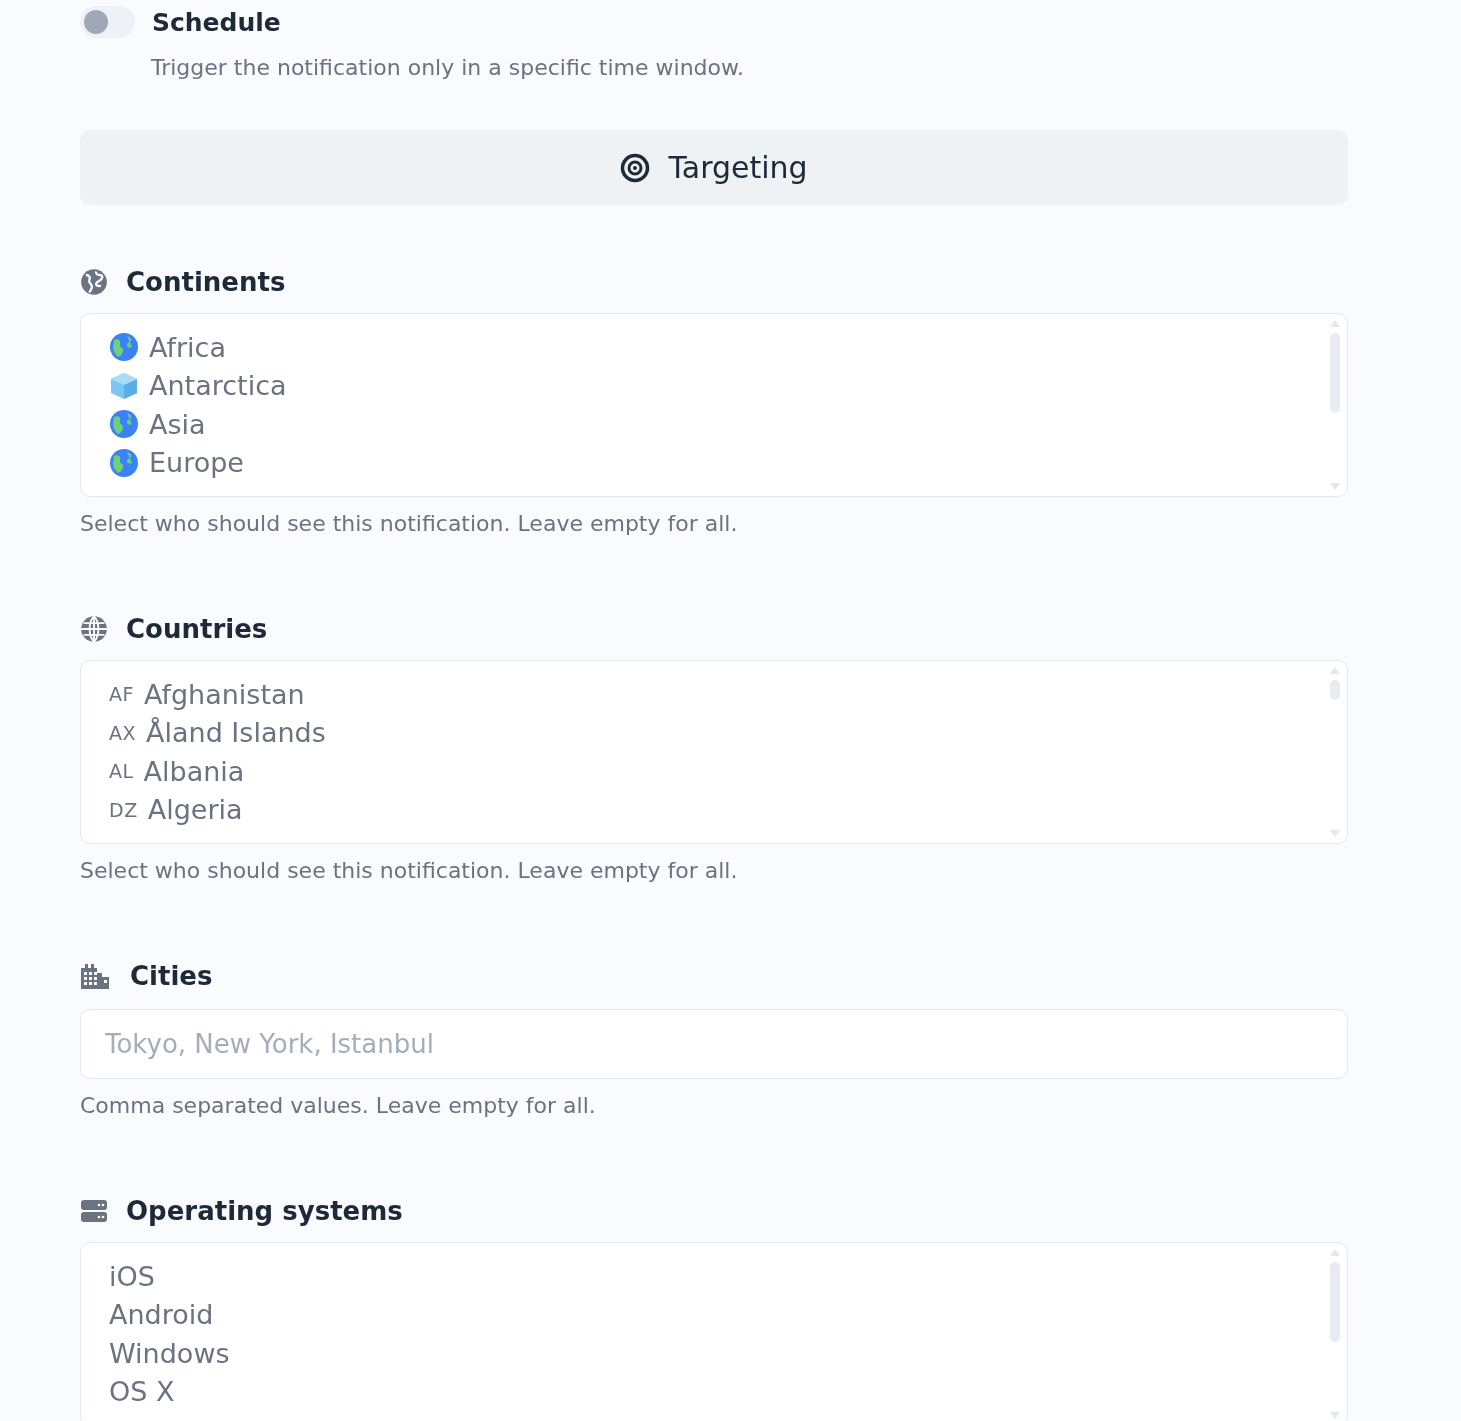  What do you see at coordinates (714, 1331) in the screenshot?
I see `multi-select-list: iOS Android Windows OS X` at bounding box center [714, 1331].